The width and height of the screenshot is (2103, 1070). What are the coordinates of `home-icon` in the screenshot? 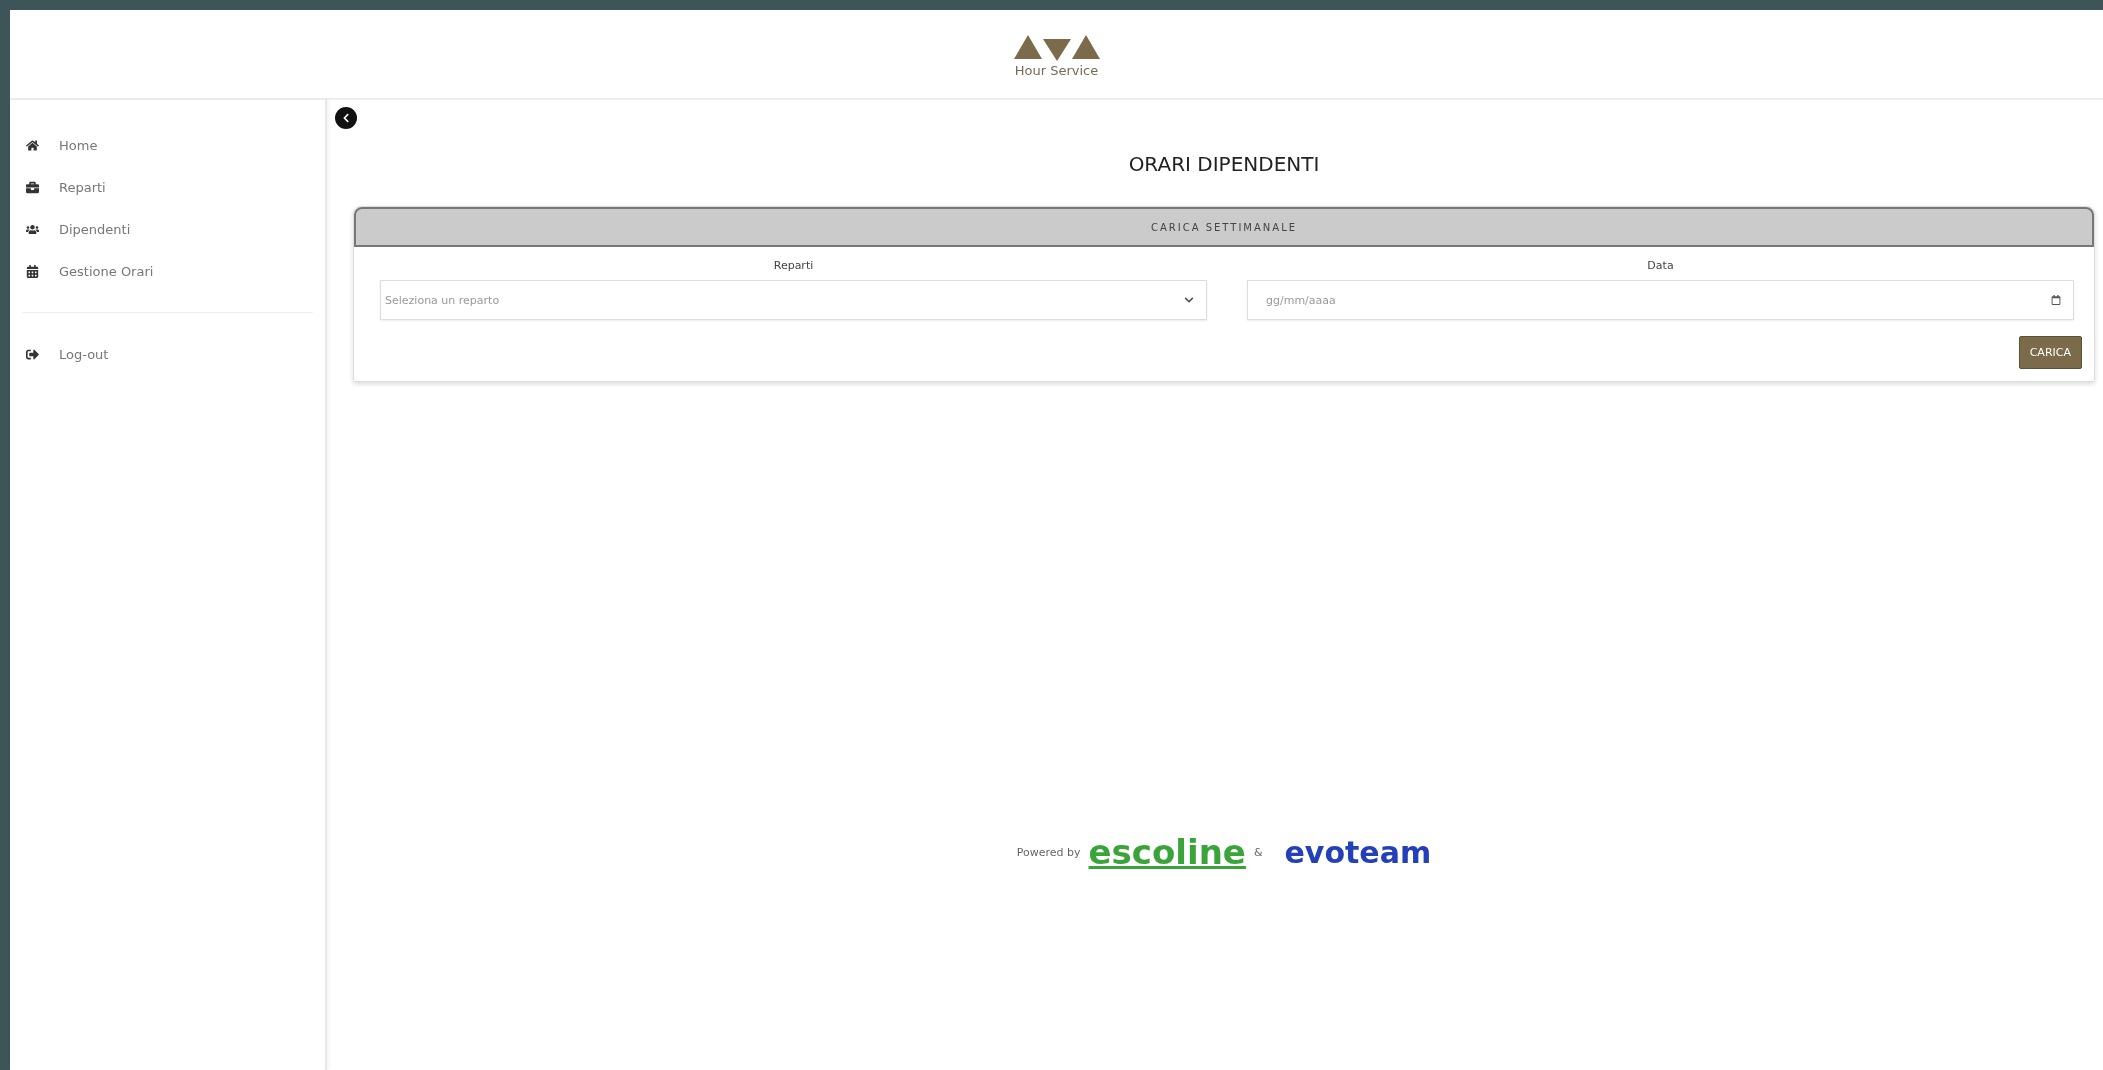 It's located at (32, 145).